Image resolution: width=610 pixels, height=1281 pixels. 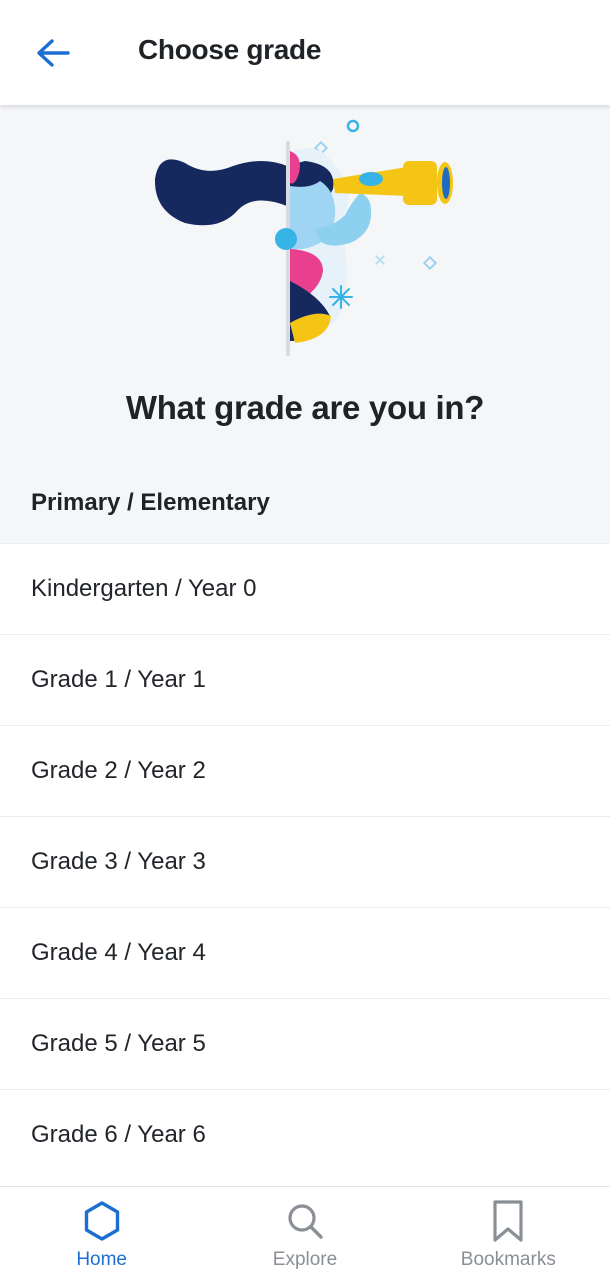 I want to click on grade-item-grade-1: Grade 1 / Year 1, so click(x=305, y=679).